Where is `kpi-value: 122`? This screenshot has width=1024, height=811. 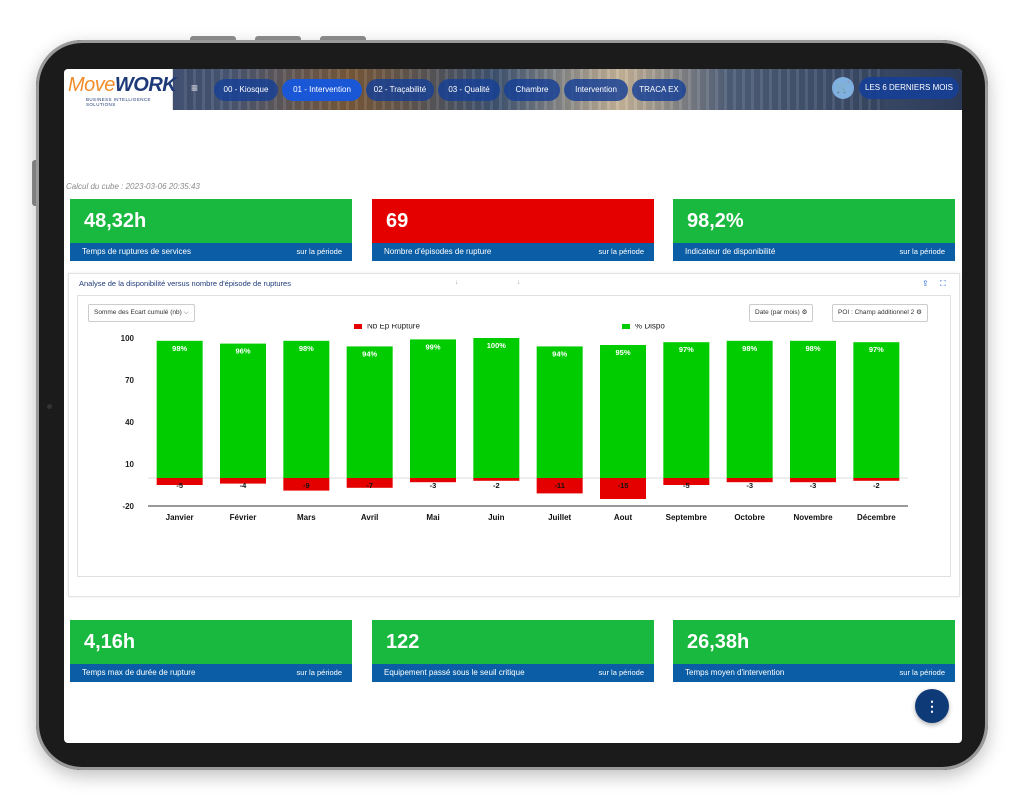 kpi-value: 122 is located at coordinates (403, 642).